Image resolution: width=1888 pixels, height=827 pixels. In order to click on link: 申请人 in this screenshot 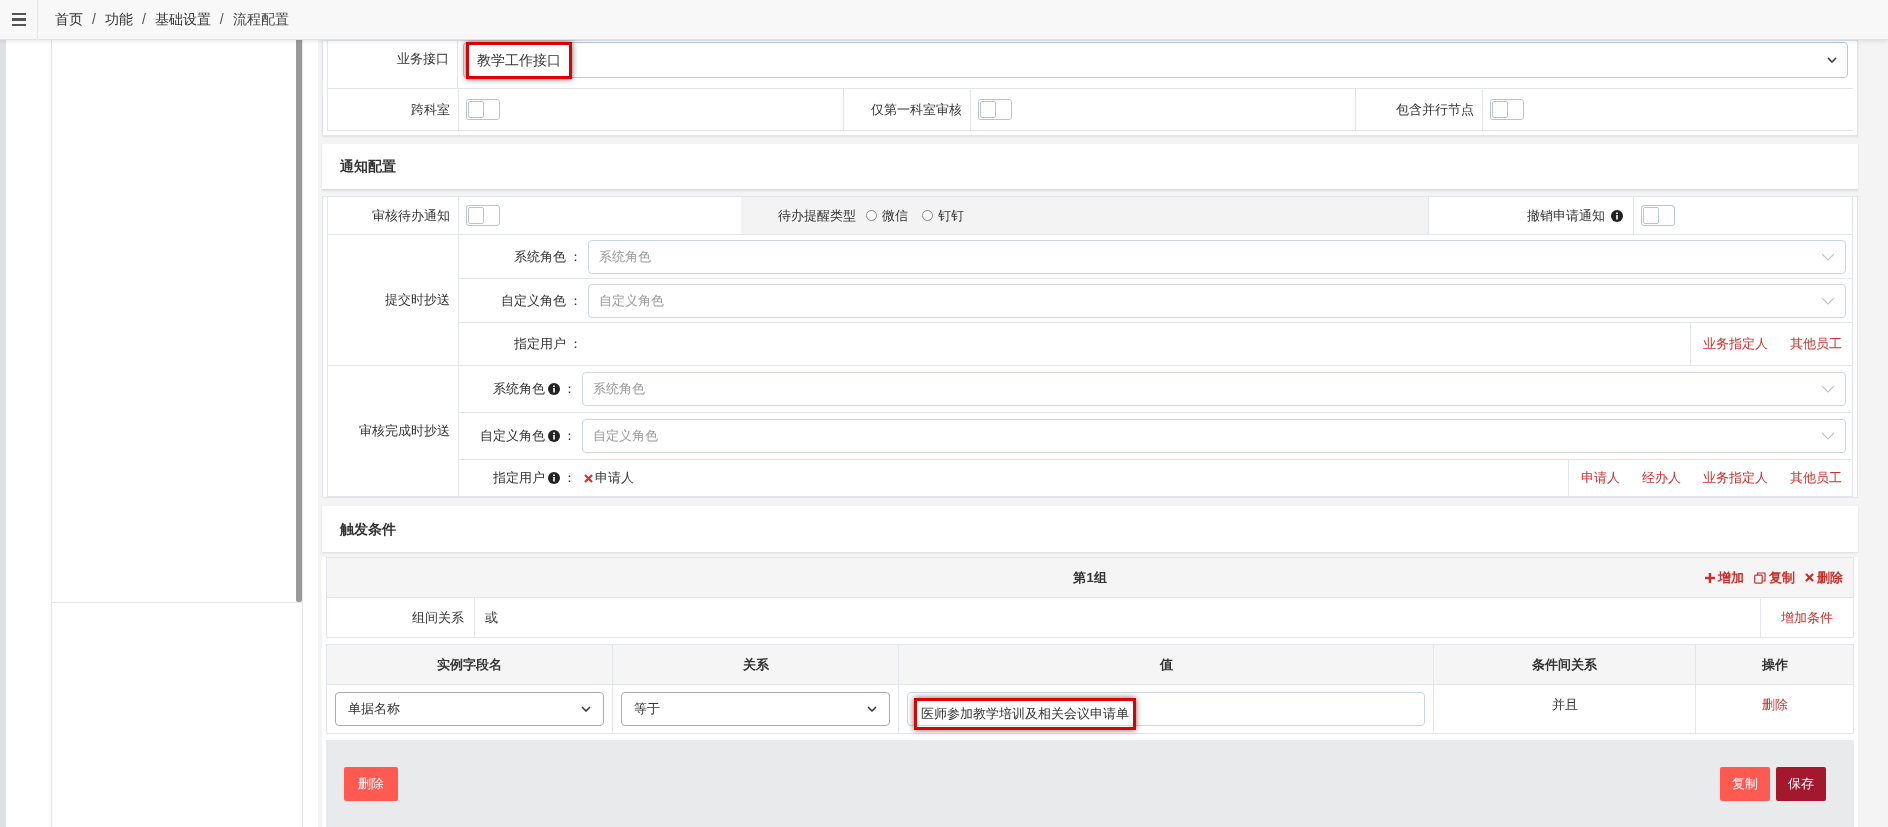, I will do `click(1600, 478)`.